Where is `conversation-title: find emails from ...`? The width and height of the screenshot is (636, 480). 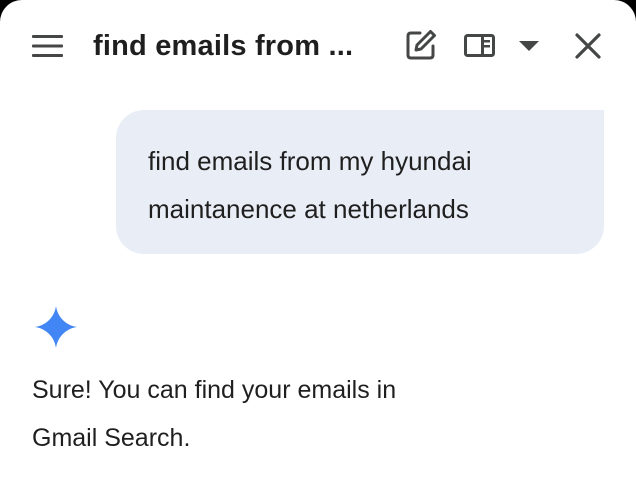
conversation-title: find emails from ... is located at coordinates (223, 46).